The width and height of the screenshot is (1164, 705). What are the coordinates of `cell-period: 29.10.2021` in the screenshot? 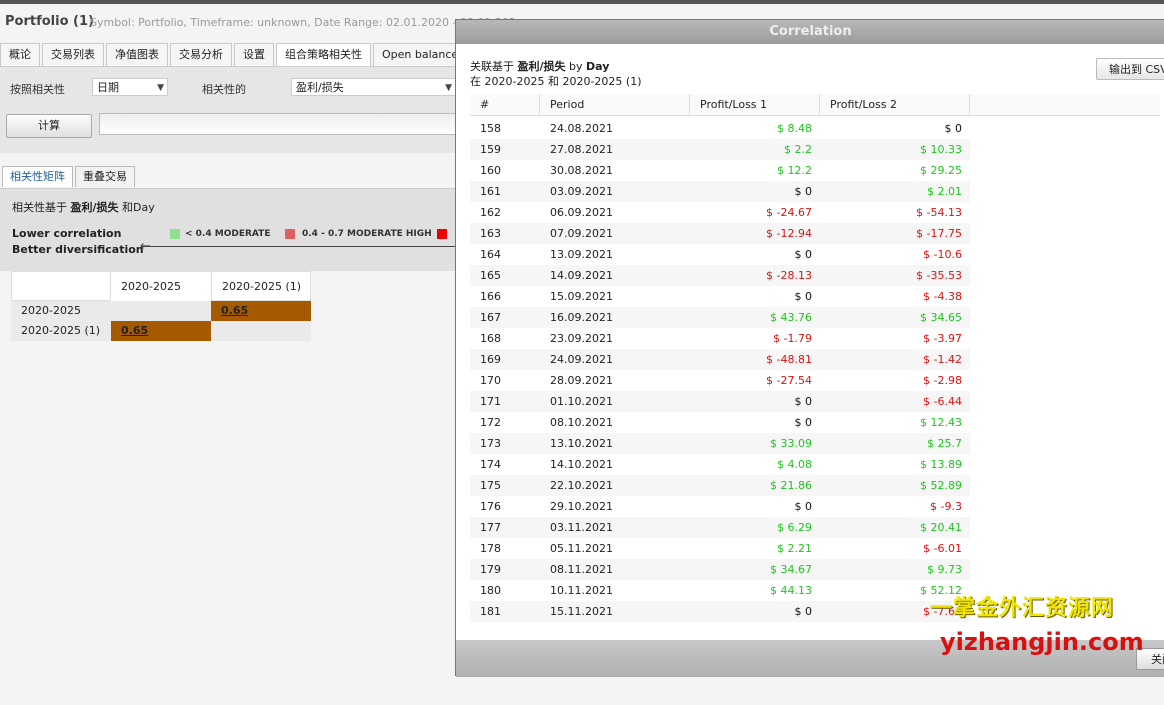 It's located at (581, 506).